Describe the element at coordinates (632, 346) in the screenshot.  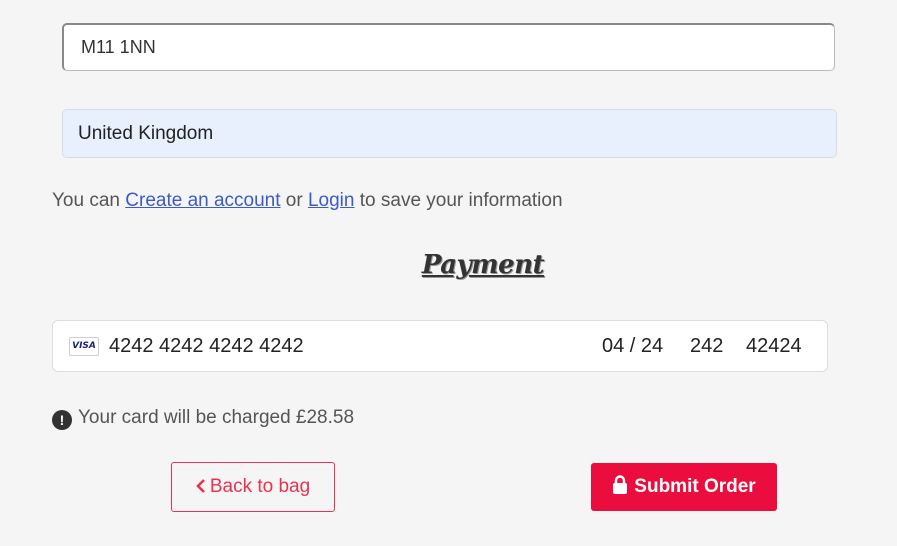
I see `card-expiry-input: 04 / 24` at that location.